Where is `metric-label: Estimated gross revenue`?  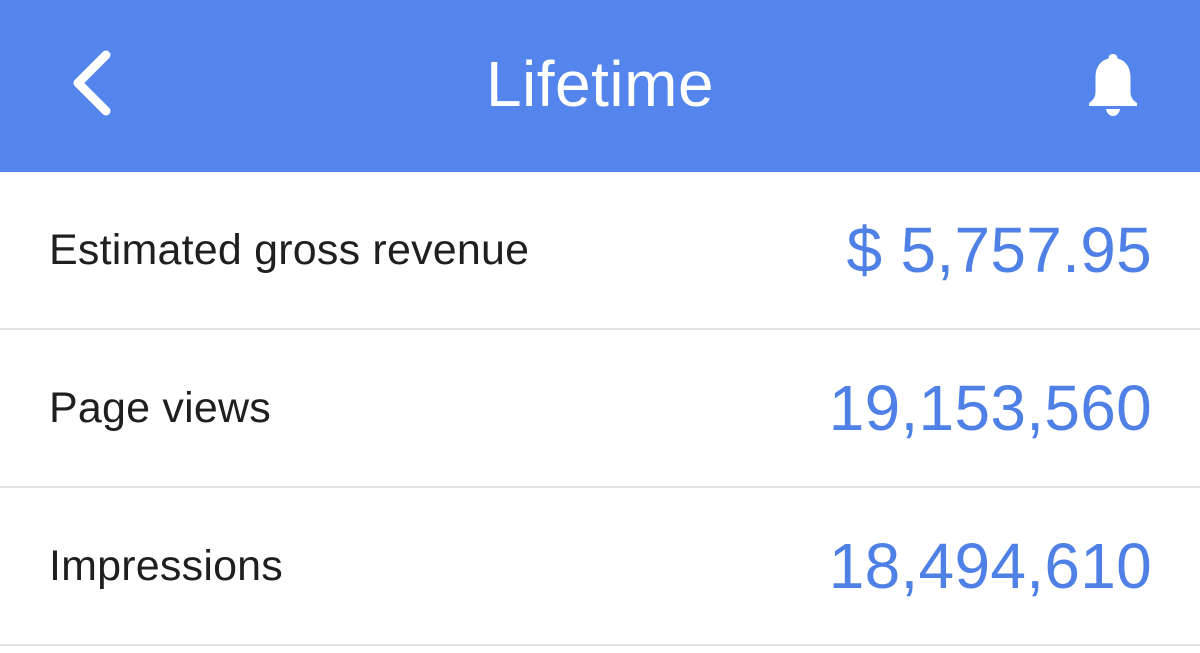
metric-label: Estimated gross revenue is located at coordinates (289, 249).